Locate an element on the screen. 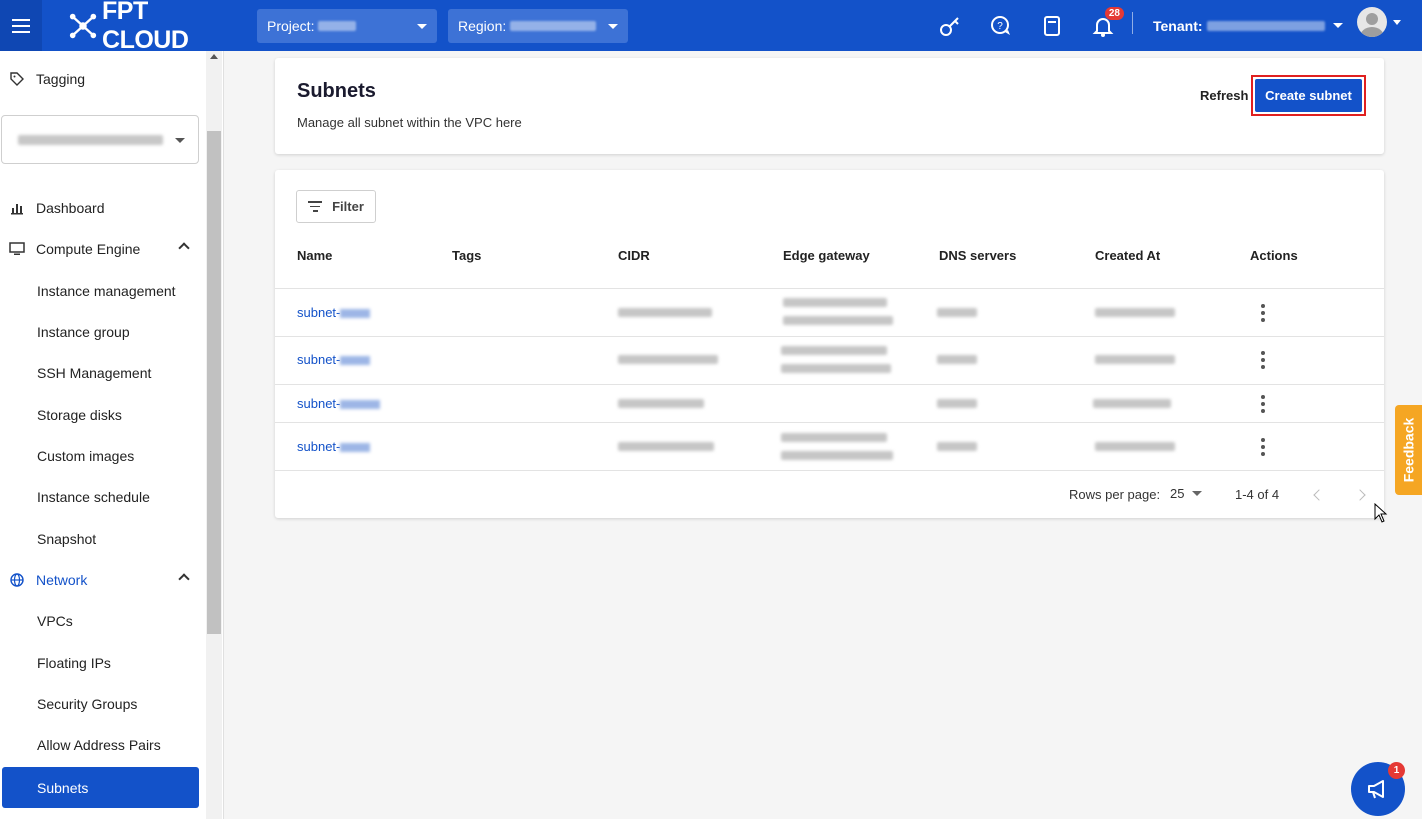 This screenshot has height=819, width=1422. avatar is located at coordinates (1372, 22).